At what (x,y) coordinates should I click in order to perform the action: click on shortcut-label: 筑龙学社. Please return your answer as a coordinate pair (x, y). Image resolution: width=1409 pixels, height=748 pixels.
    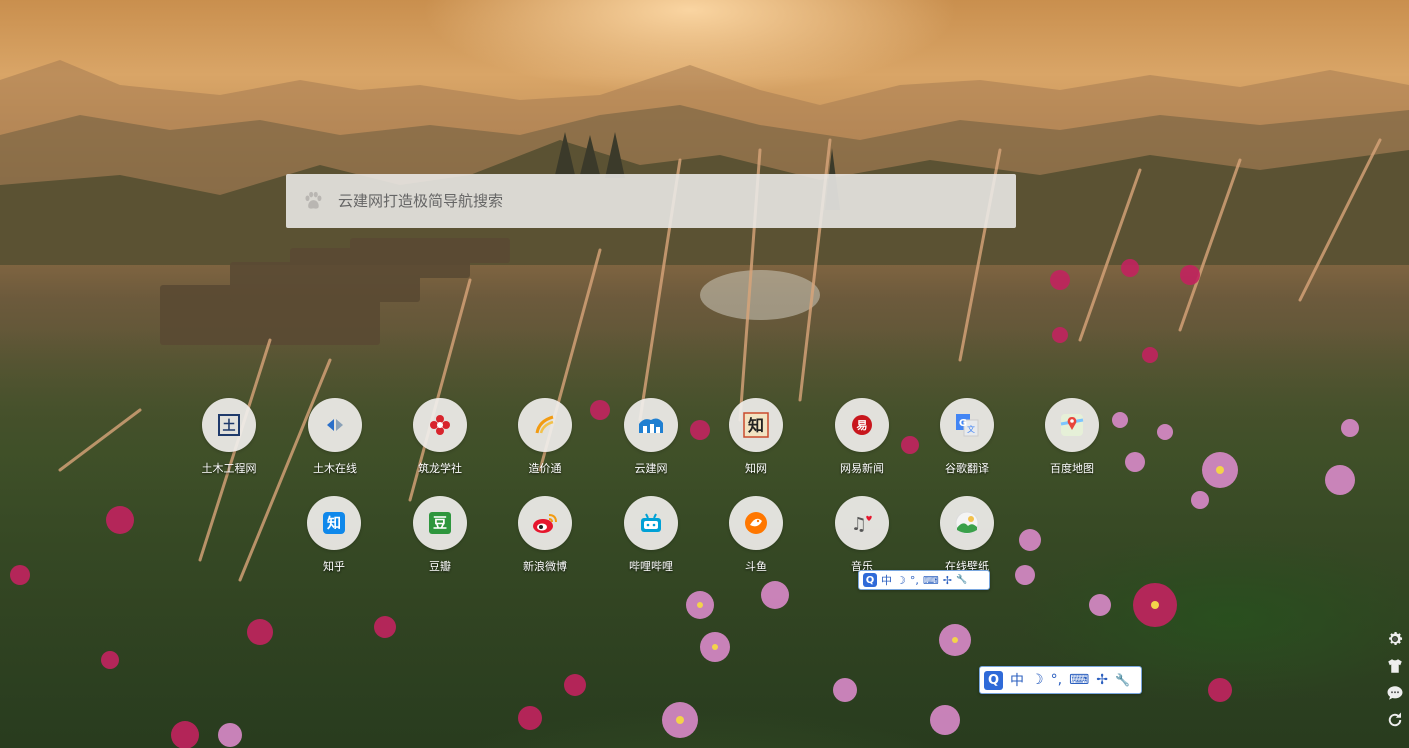
    Looking at the image, I should click on (440, 468).